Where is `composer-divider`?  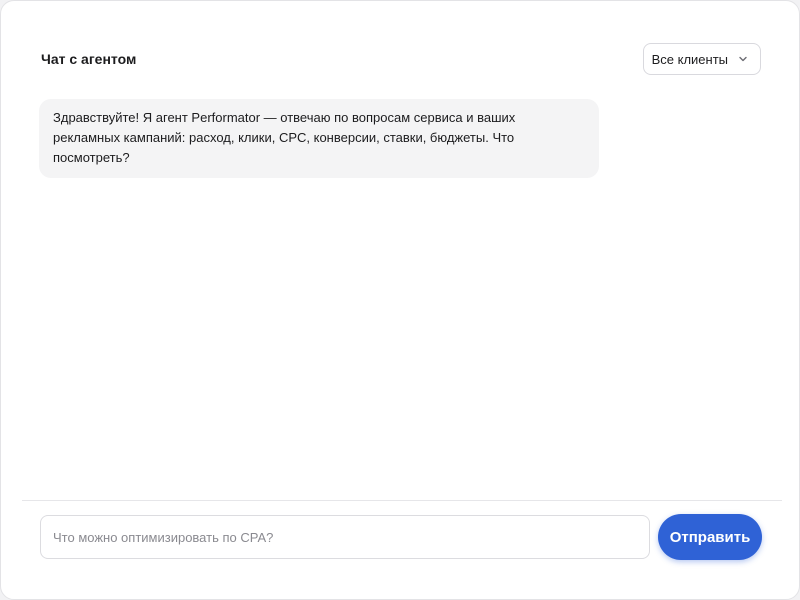
composer-divider is located at coordinates (402, 500).